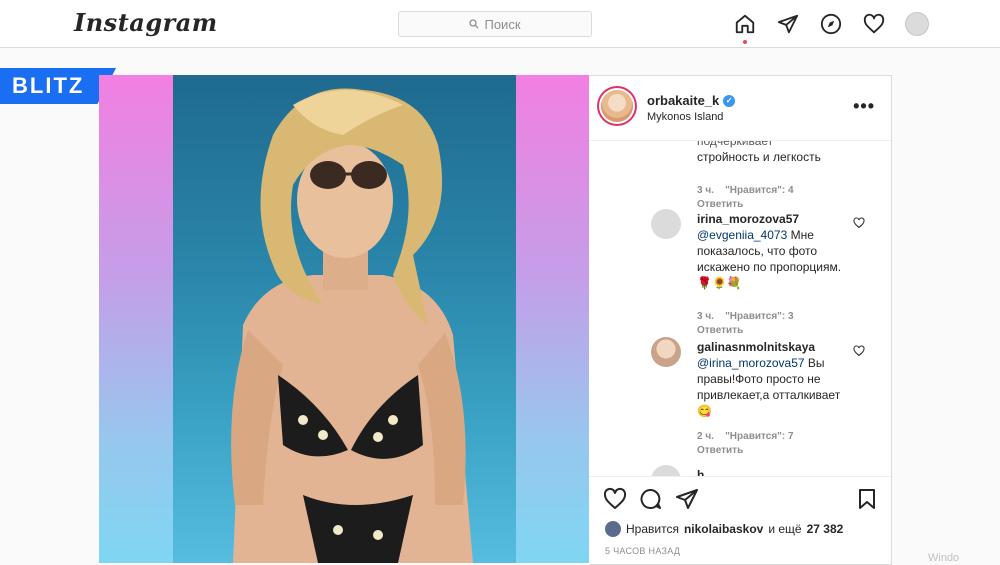 Image resolution: width=1000 pixels, height=565 pixels. What do you see at coordinates (759, 157) in the screenshot?
I see `comment-text: стройность и легкость` at bounding box center [759, 157].